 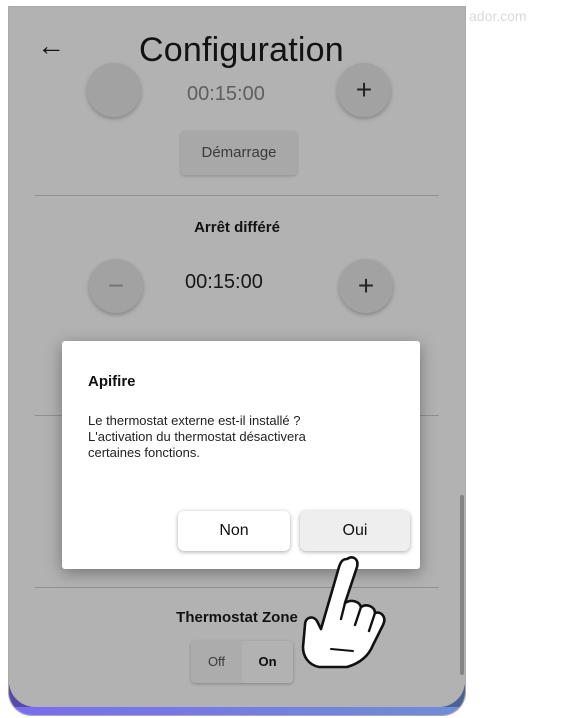 I want to click on watermark: ador.com, so click(x=498, y=16).